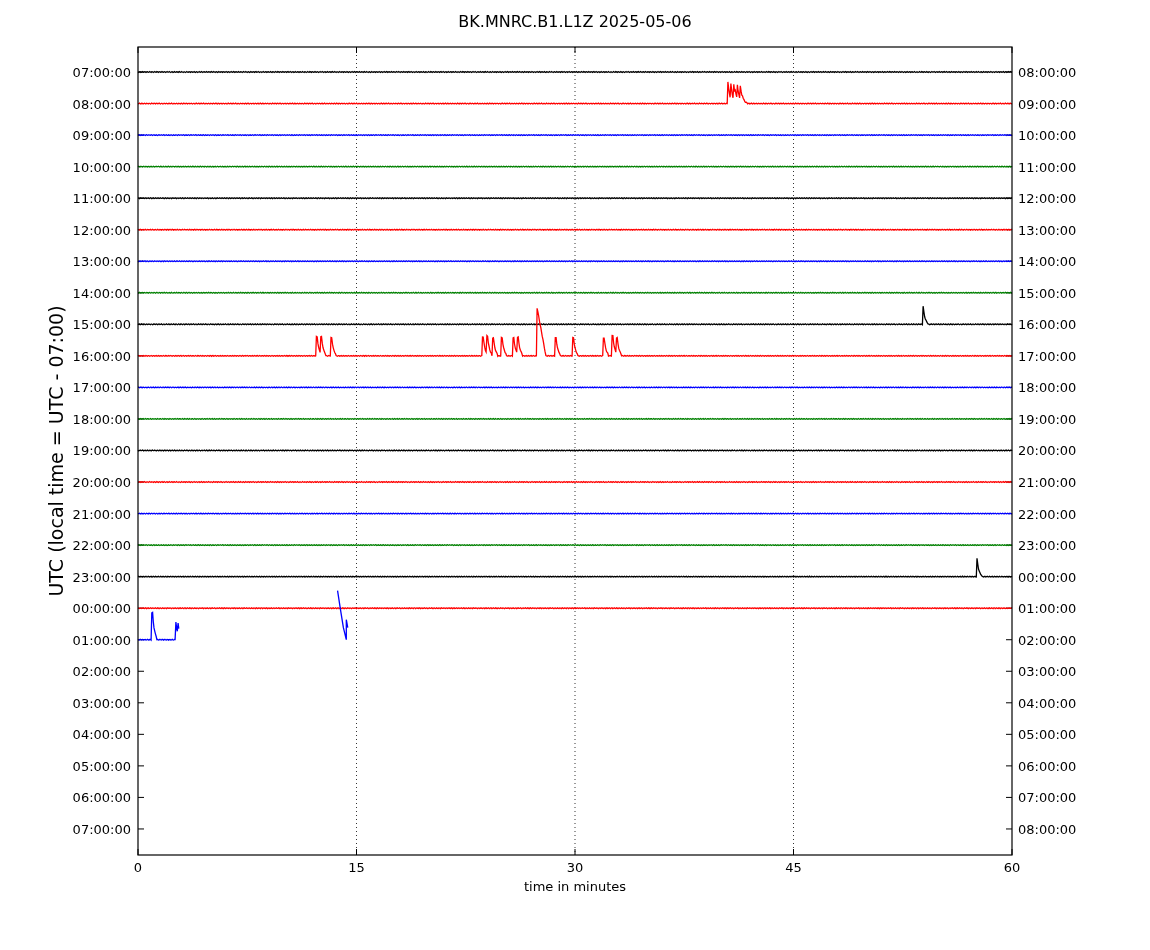 The height and width of the screenshot is (950, 1150). What do you see at coordinates (575, 886) in the screenshot?
I see `x-axis-label: time in minutes` at bounding box center [575, 886].